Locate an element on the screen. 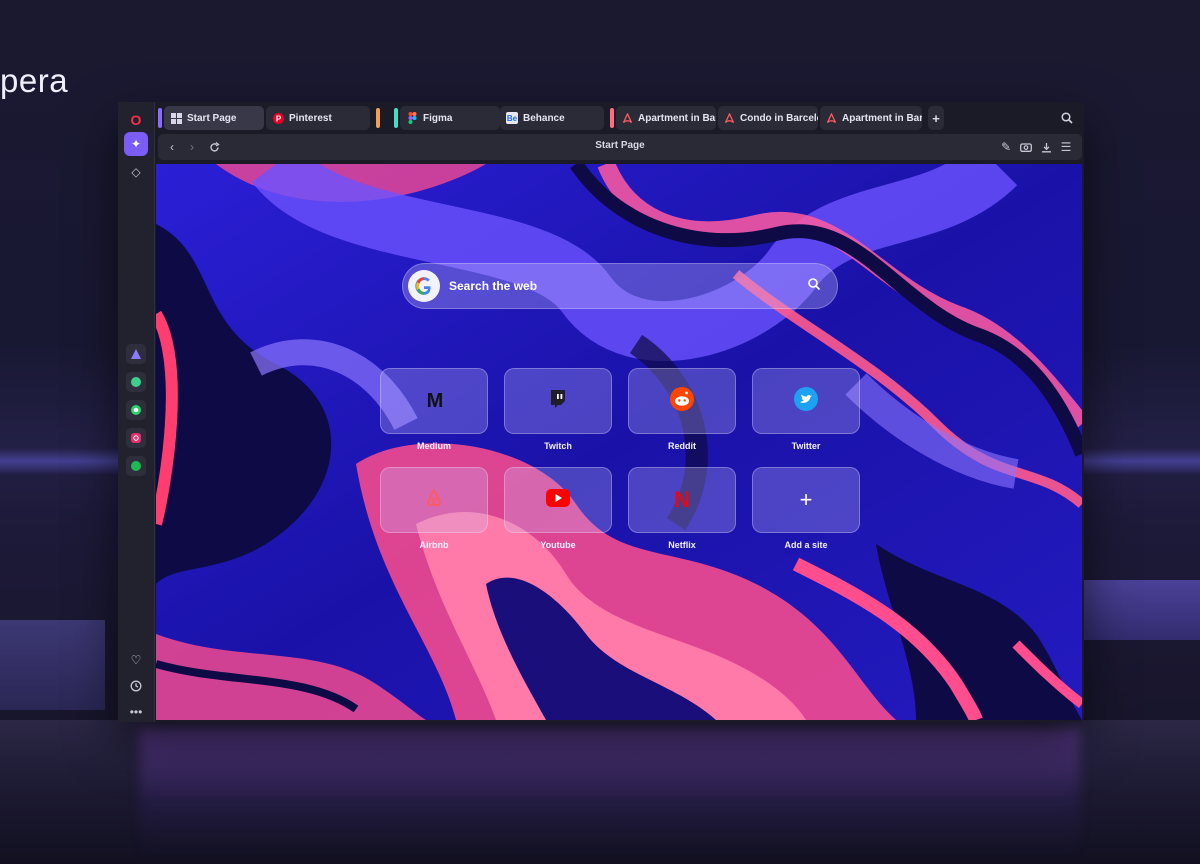  address-toolbar: ‹ › Start Page ✎ ☰ is located at coordinates (620, 147).